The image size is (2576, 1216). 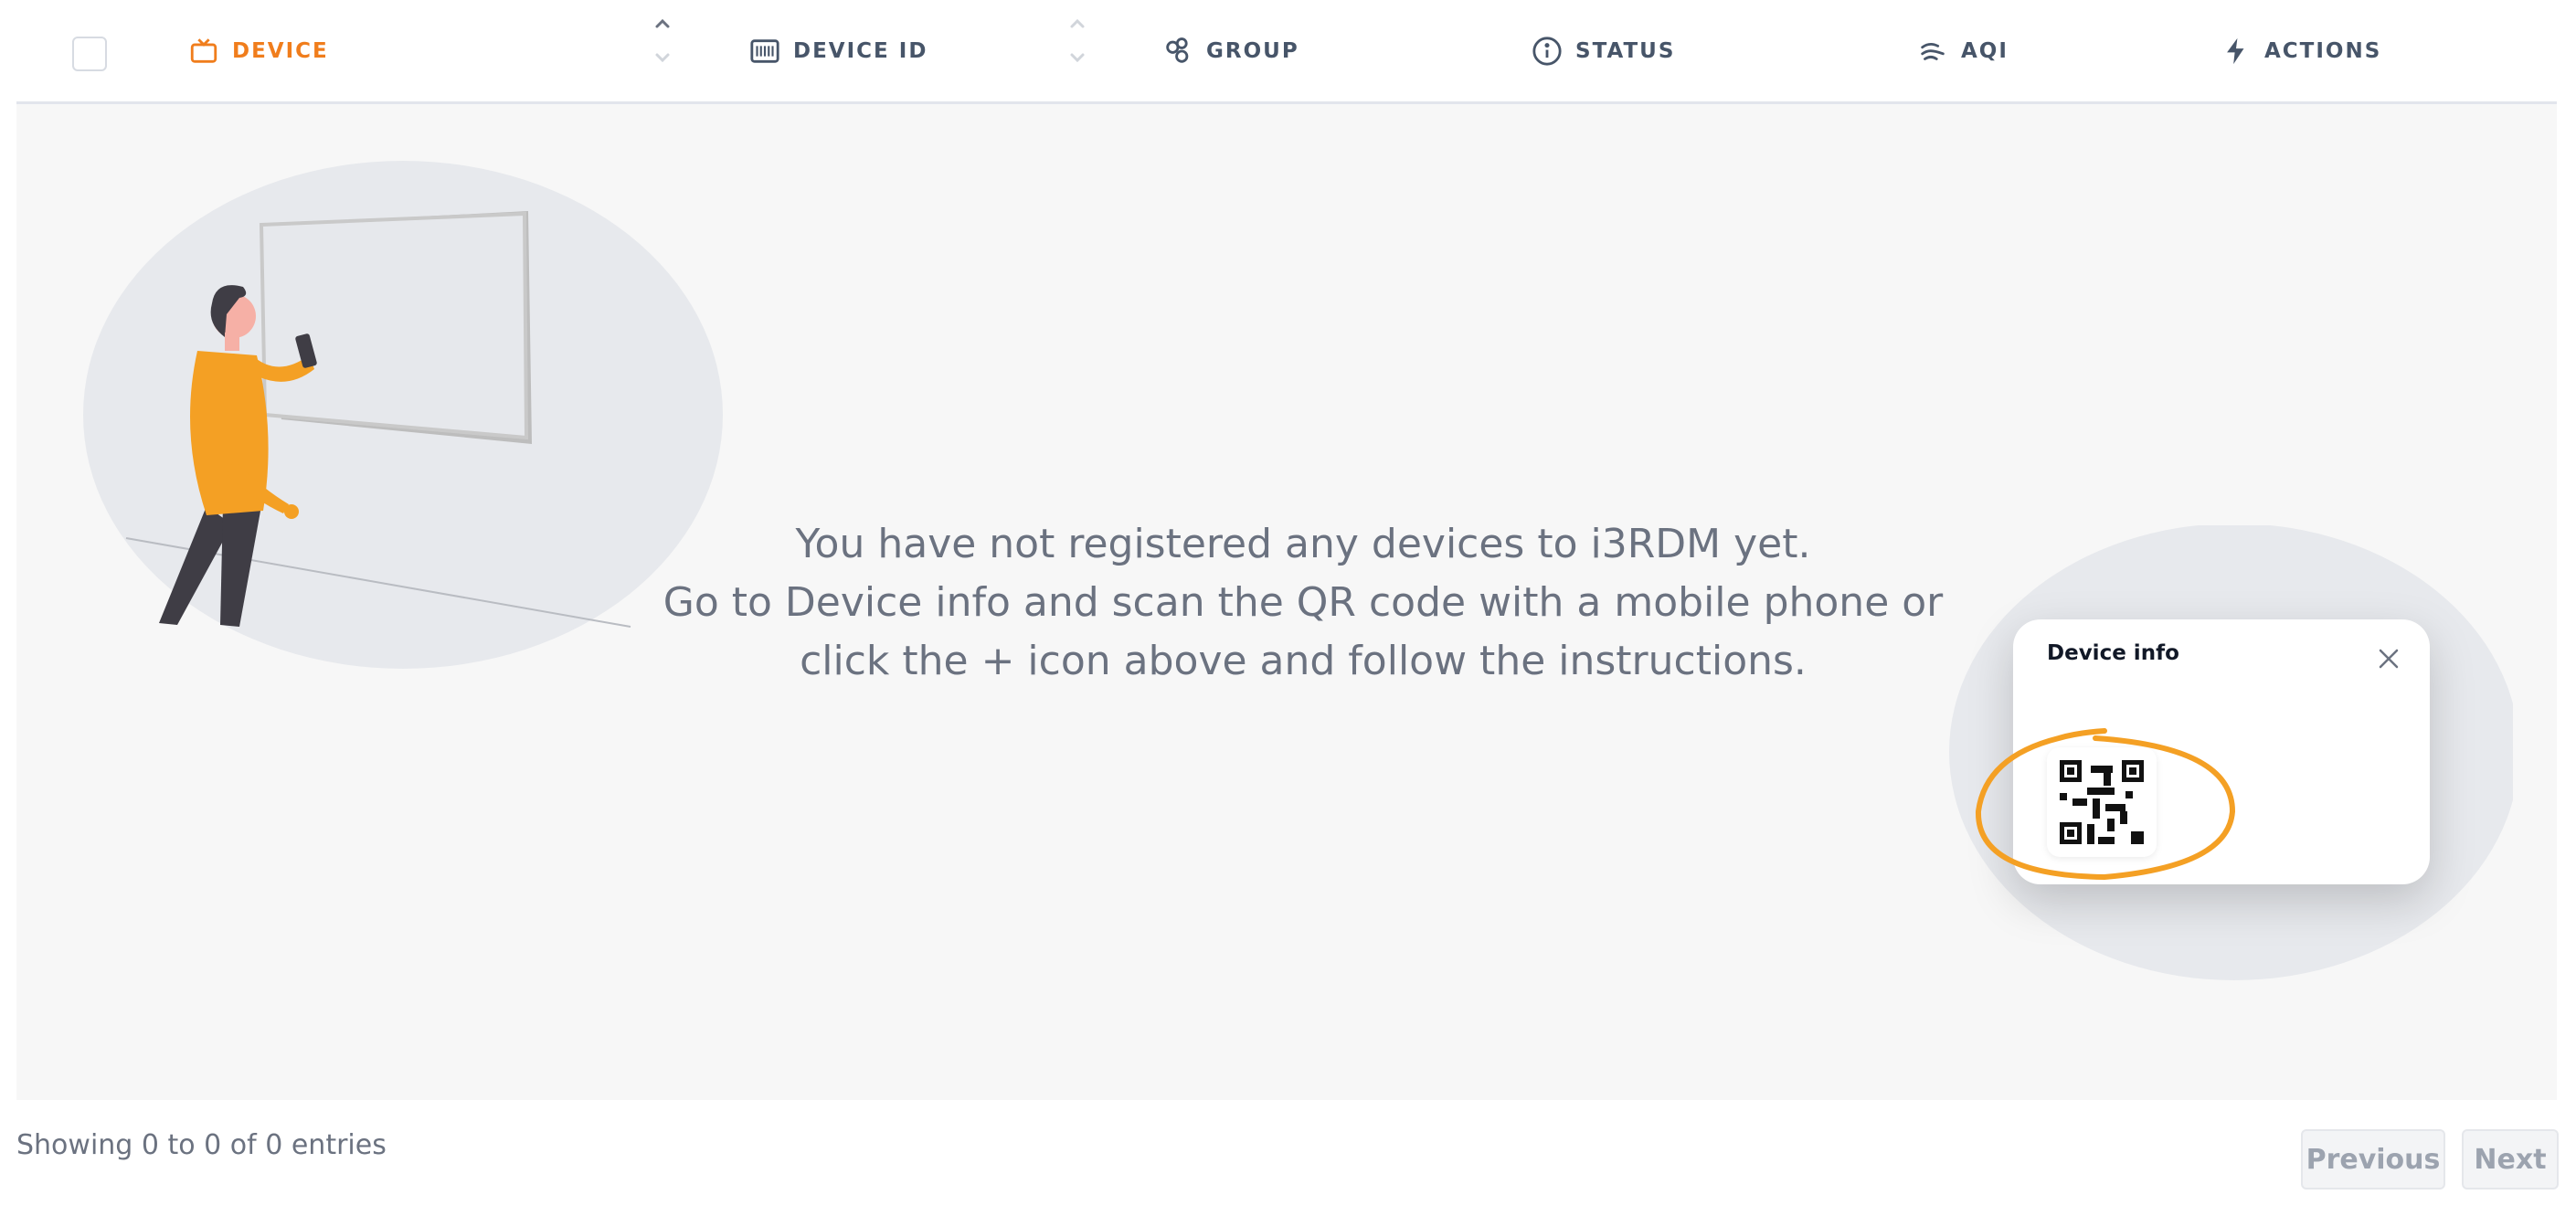 What do you see at coordinates (2510, 1160) in the screenshot?
I see `next-button: Next` at bounding box center [2510, 1160].